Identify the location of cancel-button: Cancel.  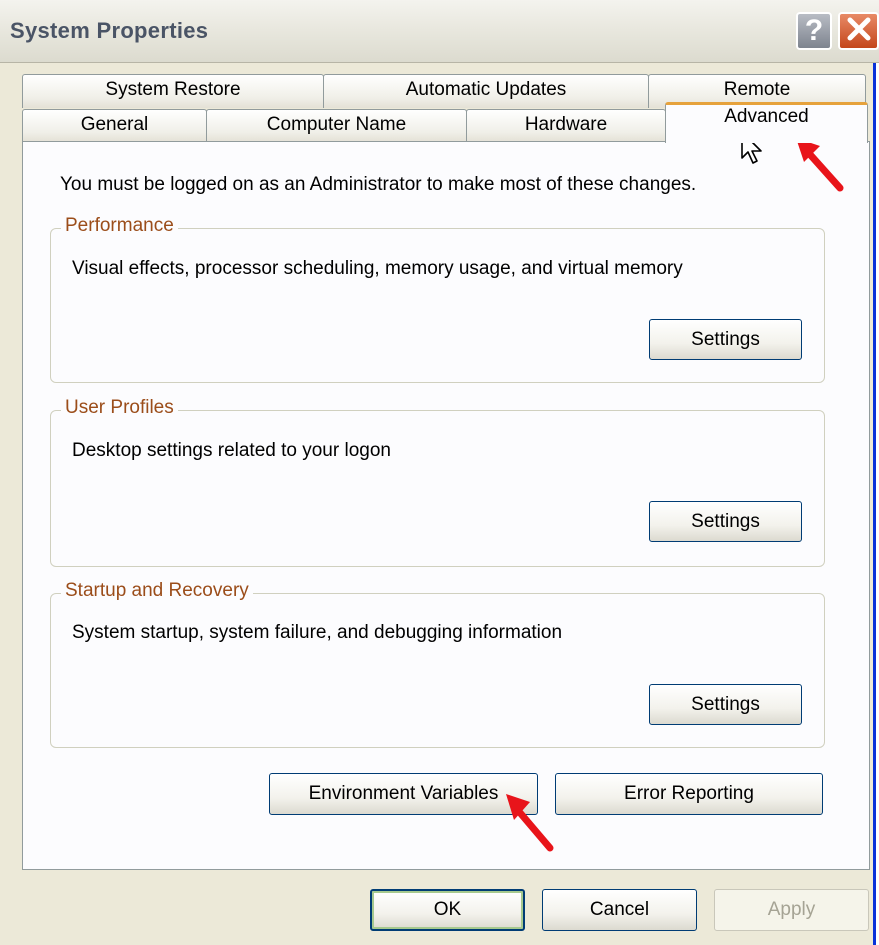
(619, 910).